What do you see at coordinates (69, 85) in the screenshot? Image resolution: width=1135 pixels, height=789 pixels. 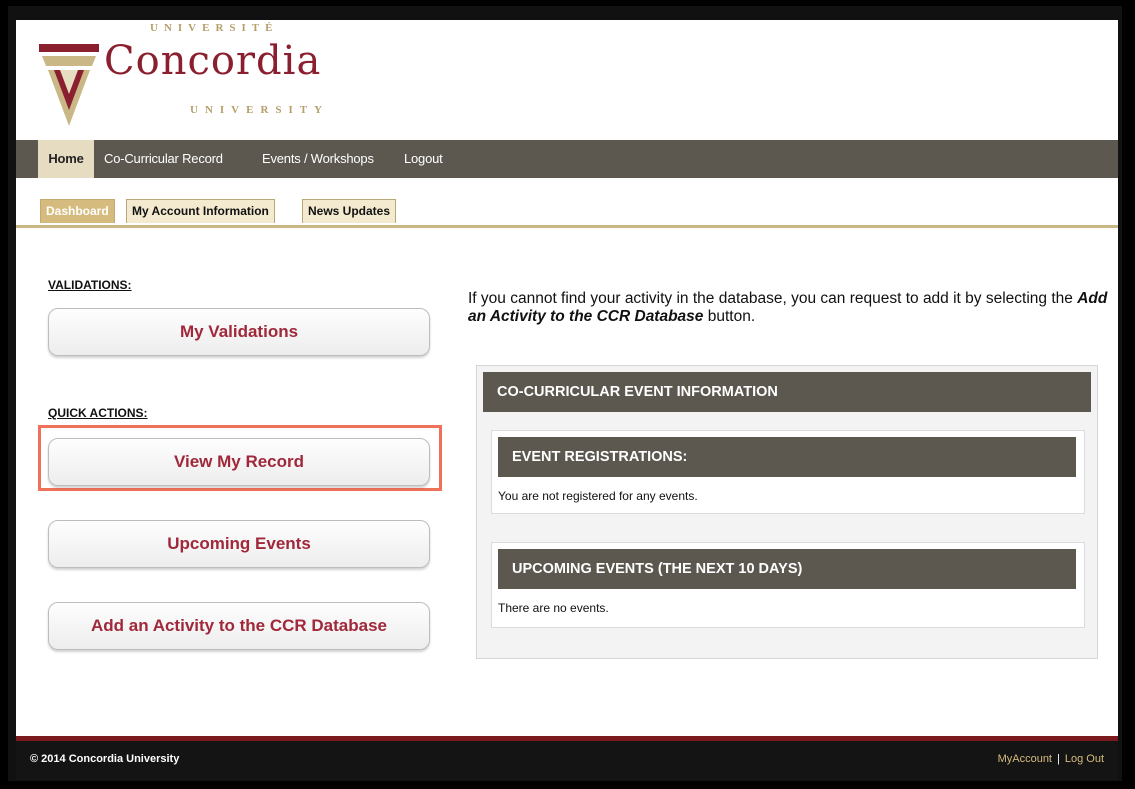 I see `crest-icon` at bounding box center [69, 85].